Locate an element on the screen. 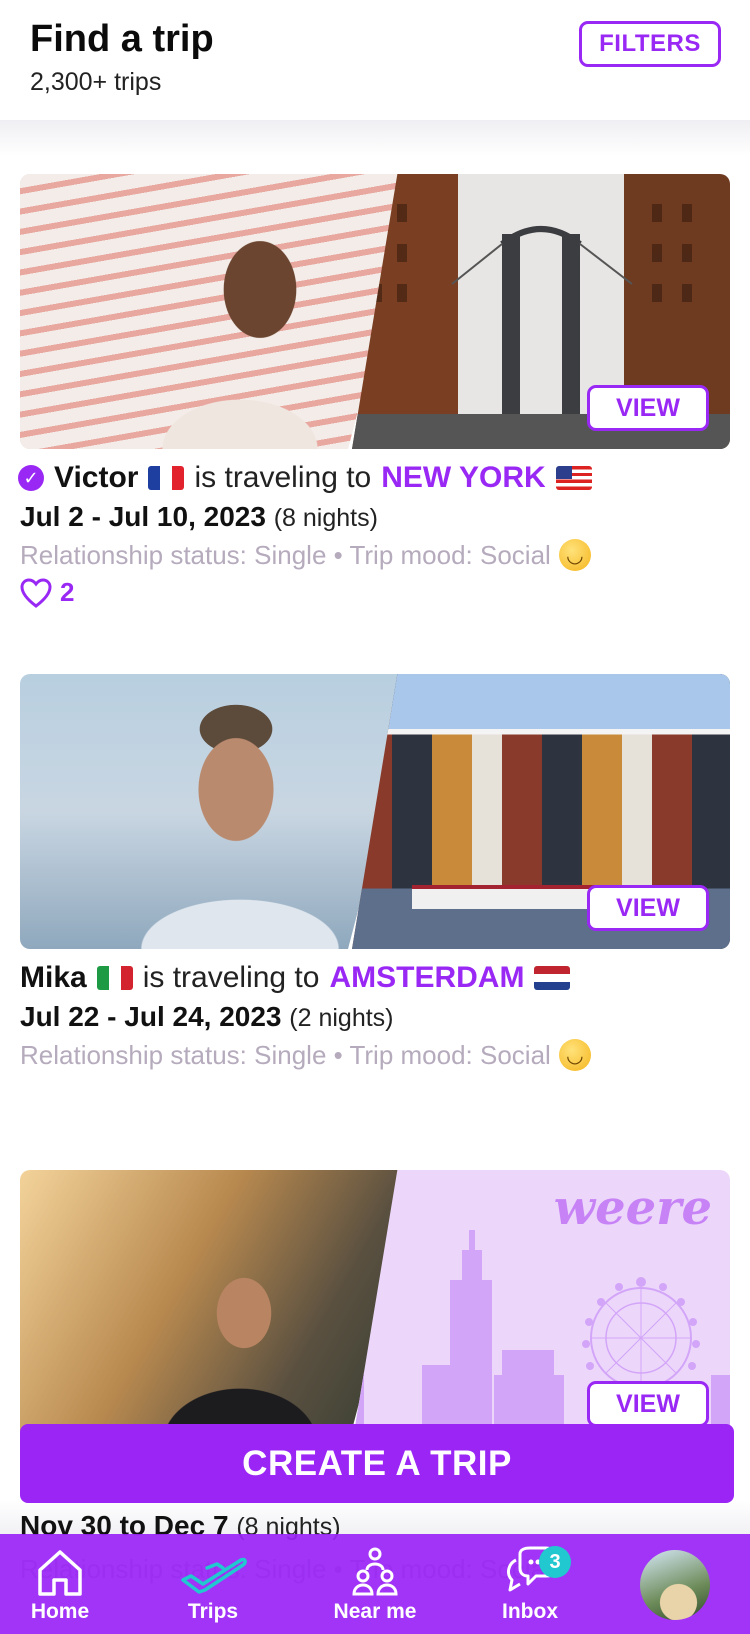 The image size is (750, 1634). flag-usa-icon is located at coordinates (573, 478).